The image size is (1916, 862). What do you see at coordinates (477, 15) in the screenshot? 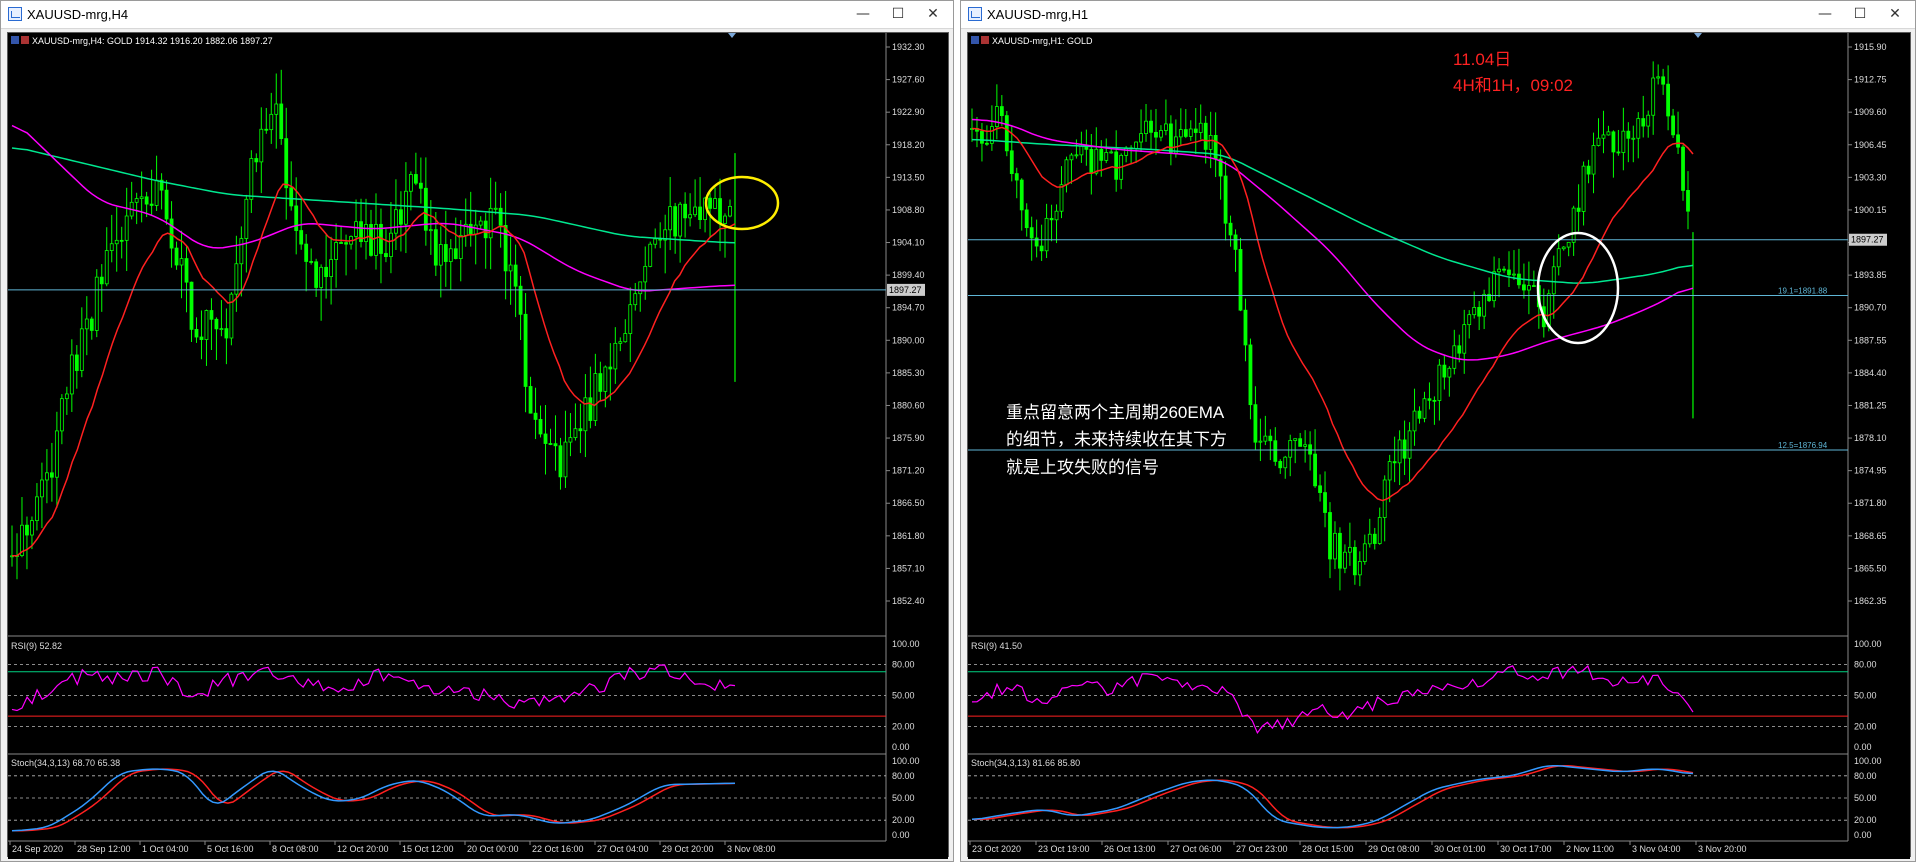
I see `title-bar: XAUUSD-mrg,H4 — ☐ ✕` at bounding box center [477, 15].